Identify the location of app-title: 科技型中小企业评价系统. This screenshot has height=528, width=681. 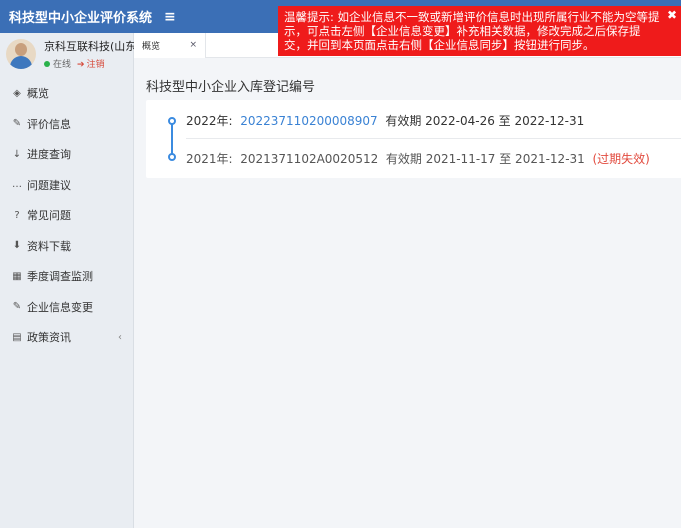
(81, 18).